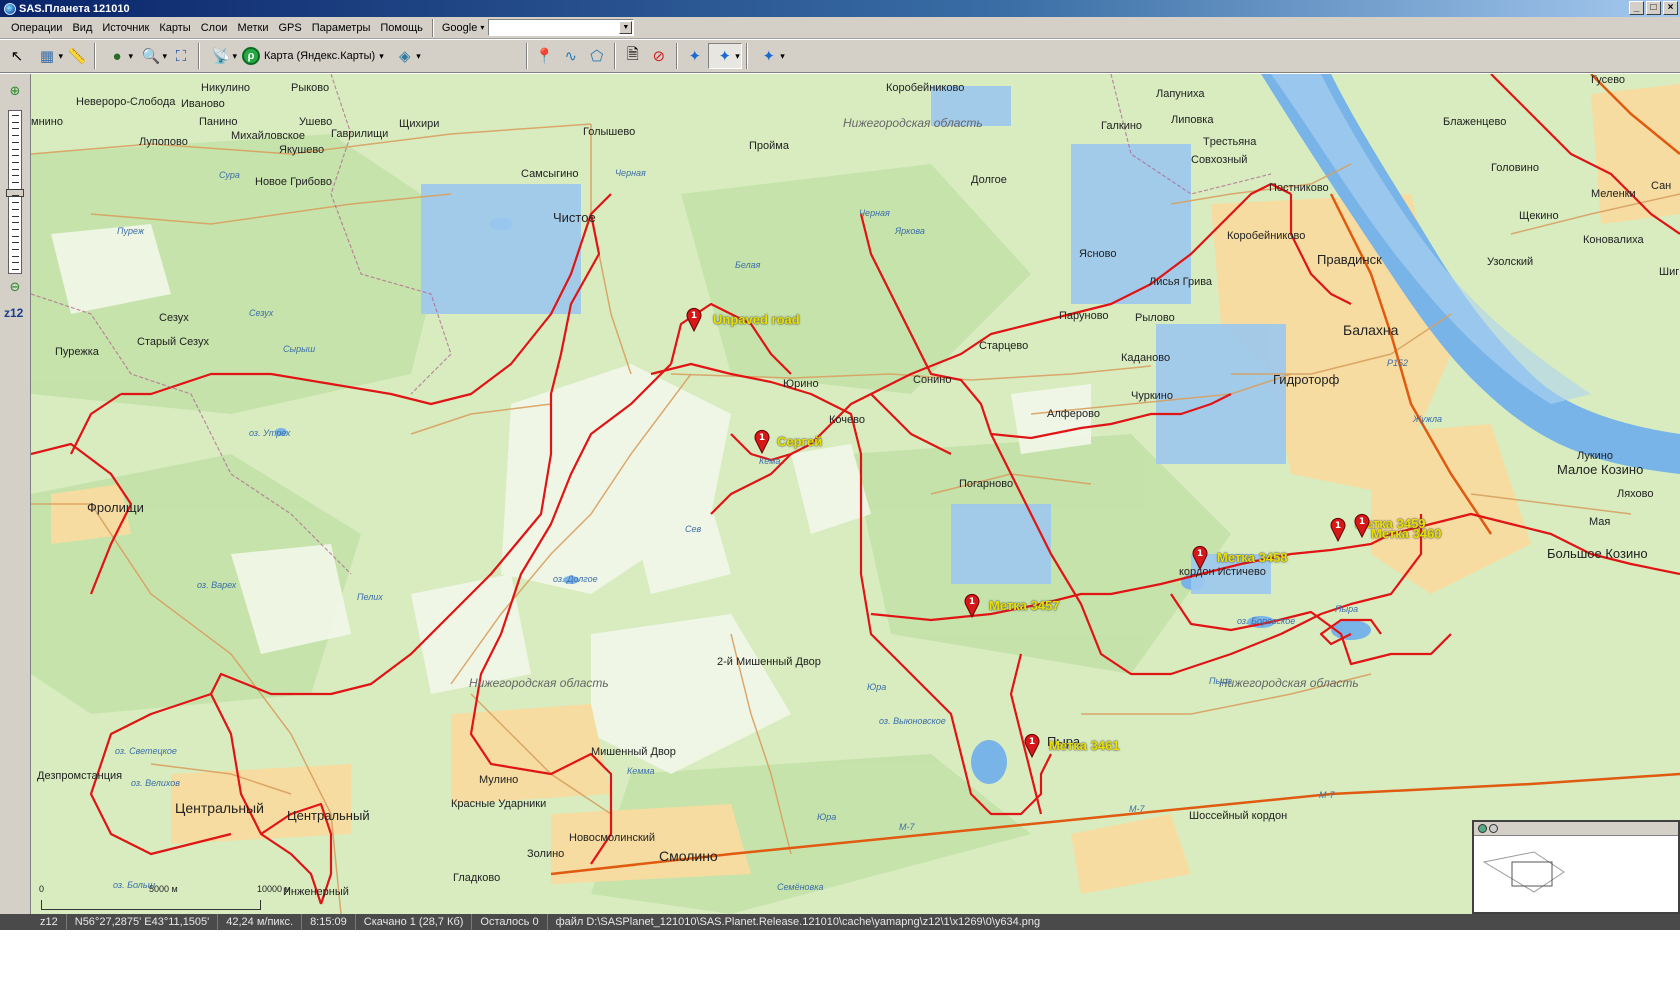 Image resolution: width=1680 pixels, height=1001 pixels. Describe the element at coordinates (143, 922) in the screenshot. I see `status-coordinates: N56°27,2875' E43°11,1505'` at that location.